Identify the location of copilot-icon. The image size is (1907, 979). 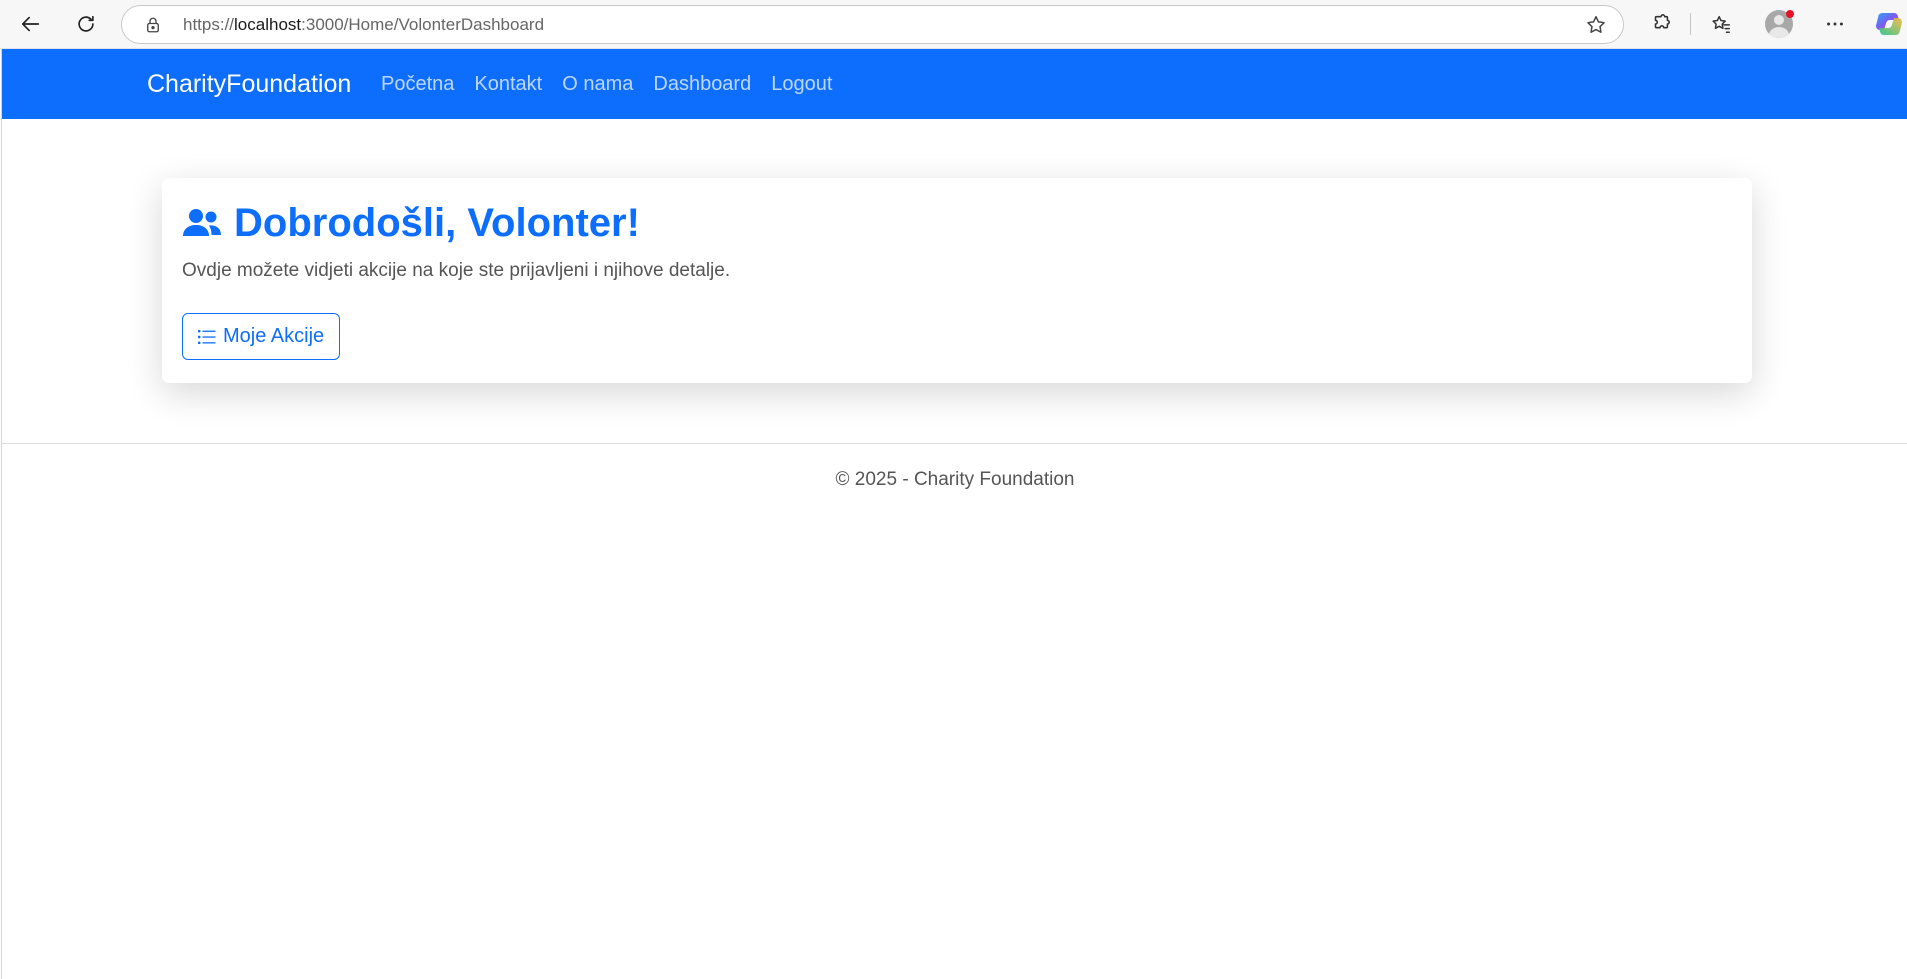
(1889, 24).